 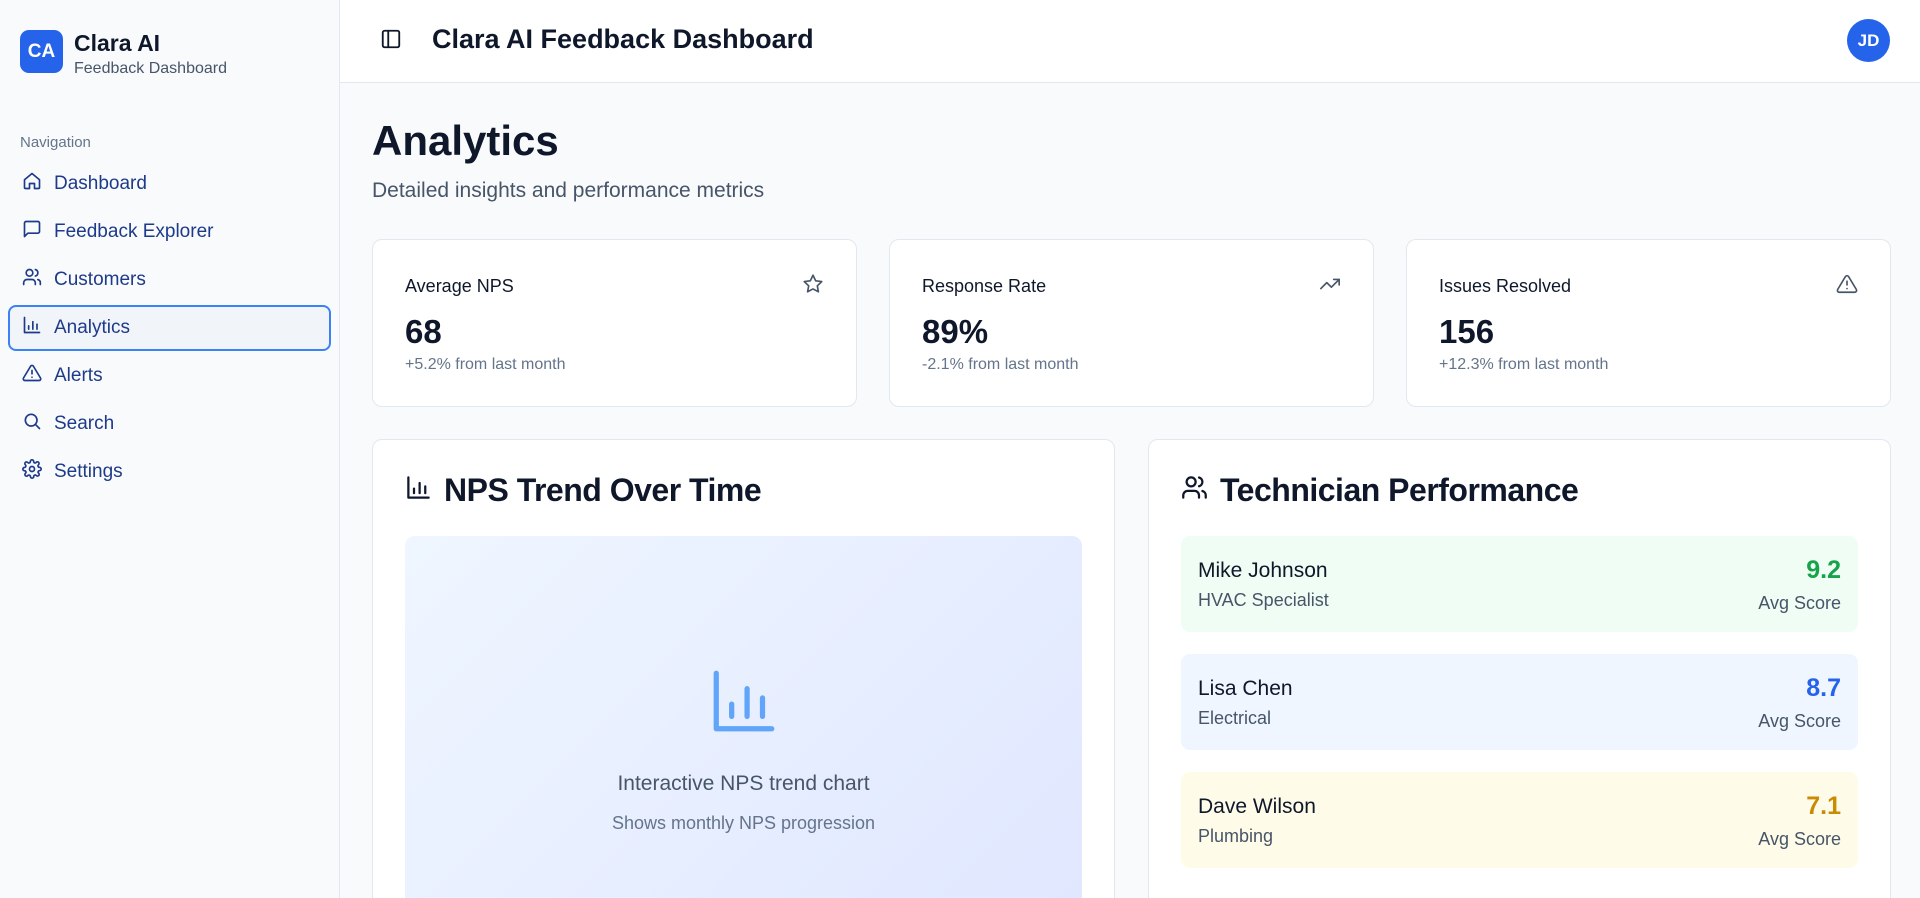 I want to click on stat-card-response-rate: Response Rate 89% -2.1% from last month, so click(x=1131, y=323).